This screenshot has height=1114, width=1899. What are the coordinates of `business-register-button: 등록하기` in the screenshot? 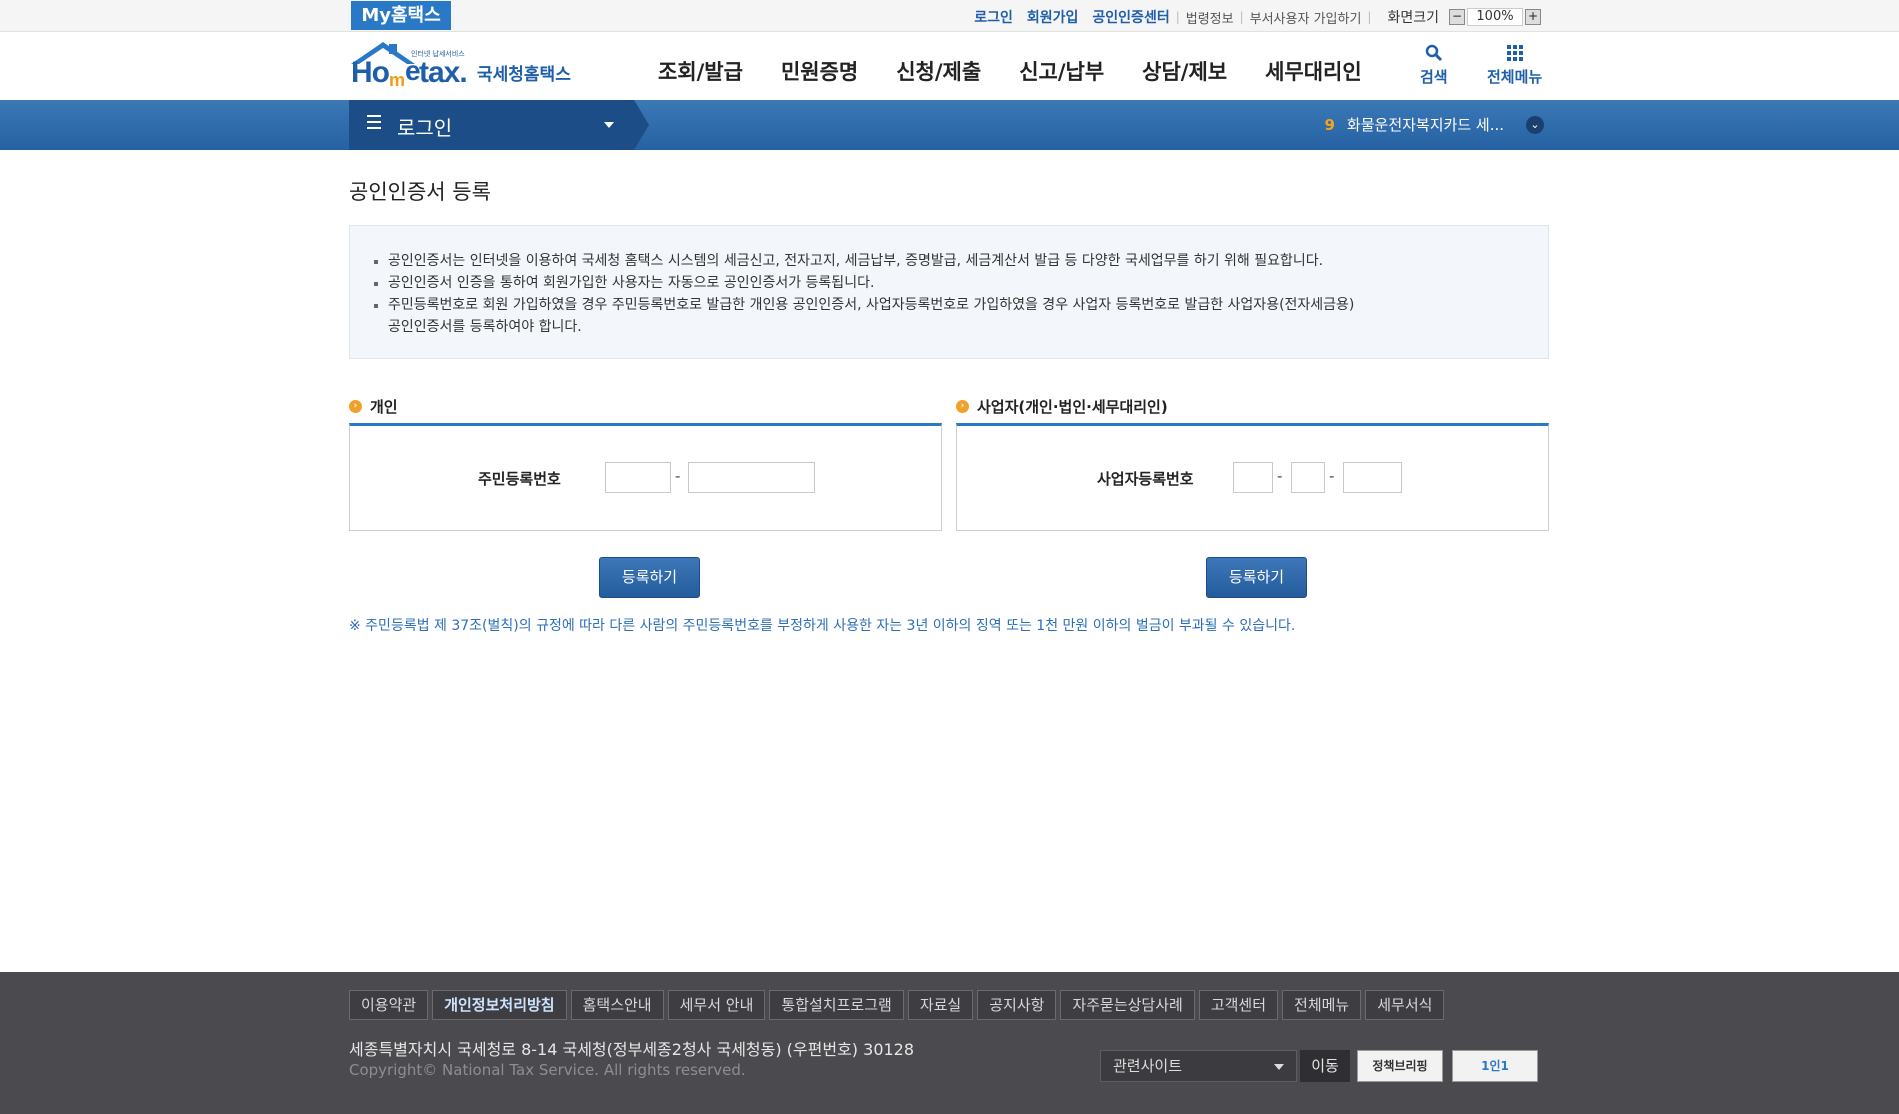 It's located at (1256, 577).